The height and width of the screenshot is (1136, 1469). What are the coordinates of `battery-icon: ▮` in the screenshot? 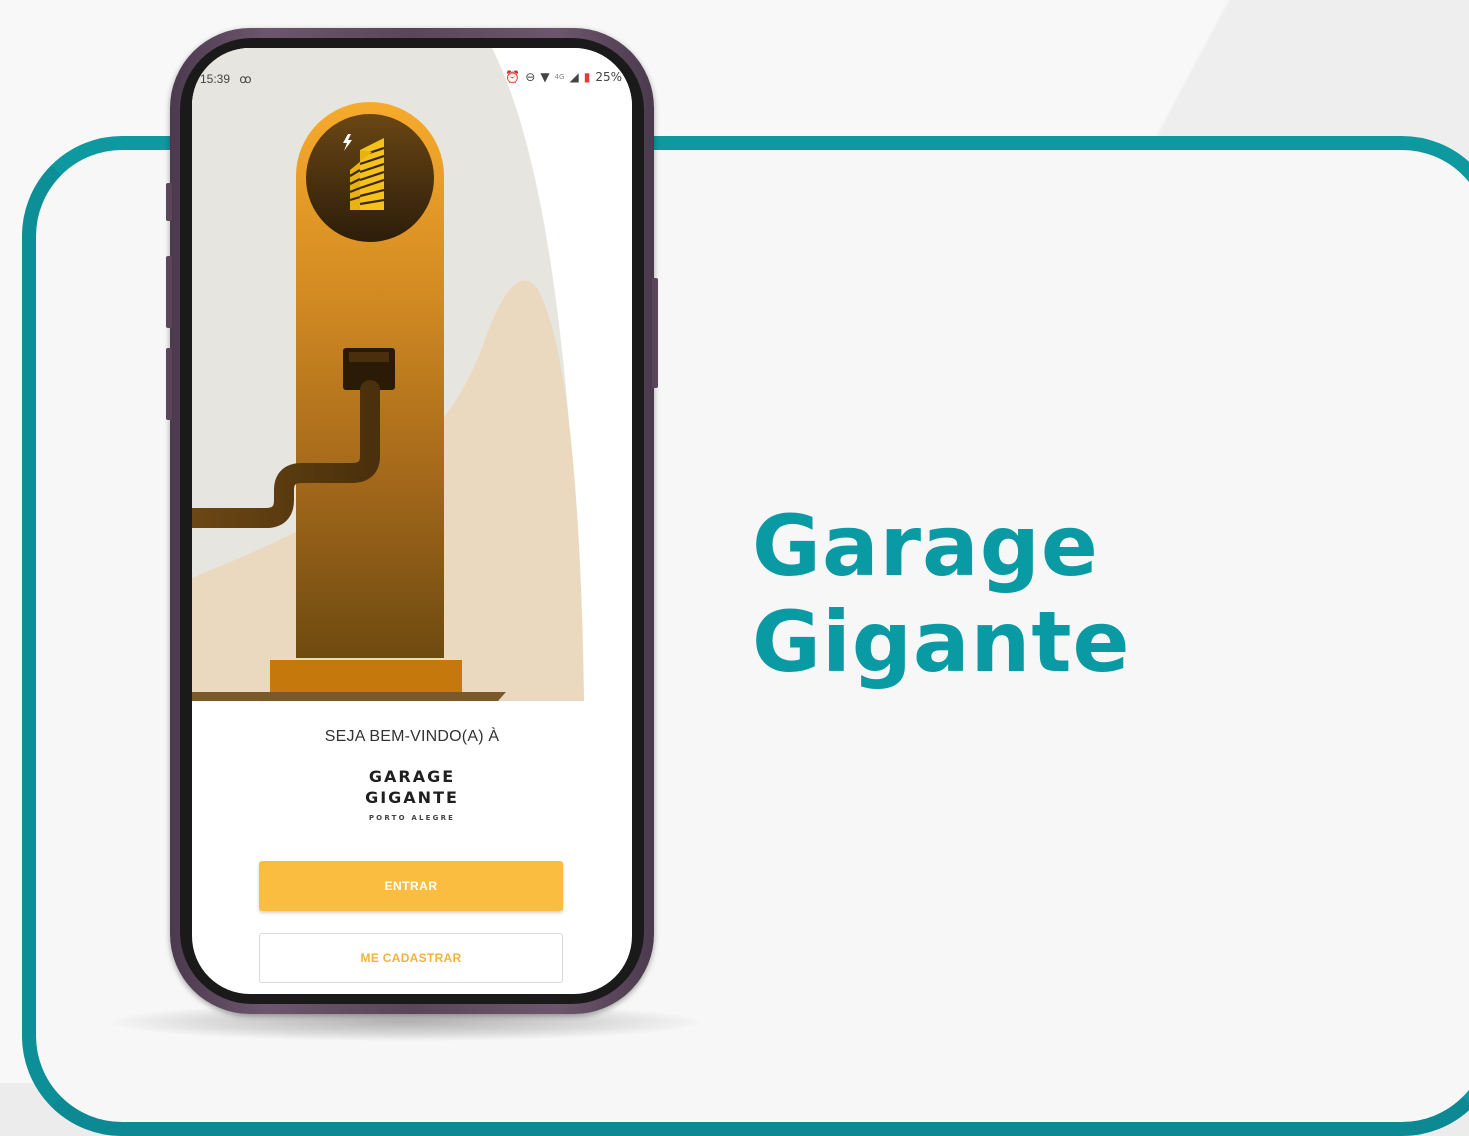 It's located at (587, 77).